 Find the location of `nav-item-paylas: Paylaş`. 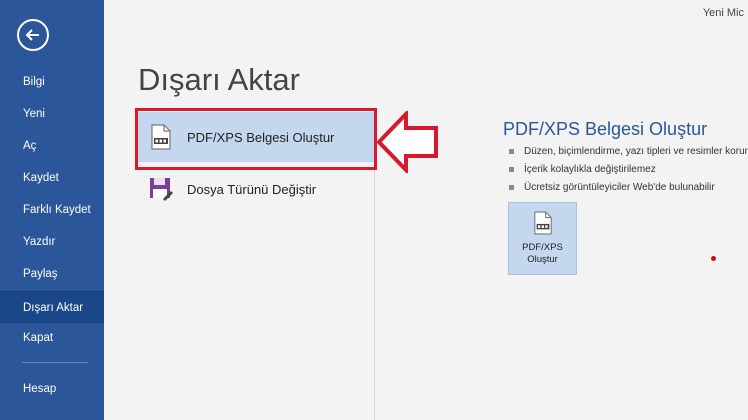

nav-item-paylas: Paylaş is located at coordinates (52, 274).